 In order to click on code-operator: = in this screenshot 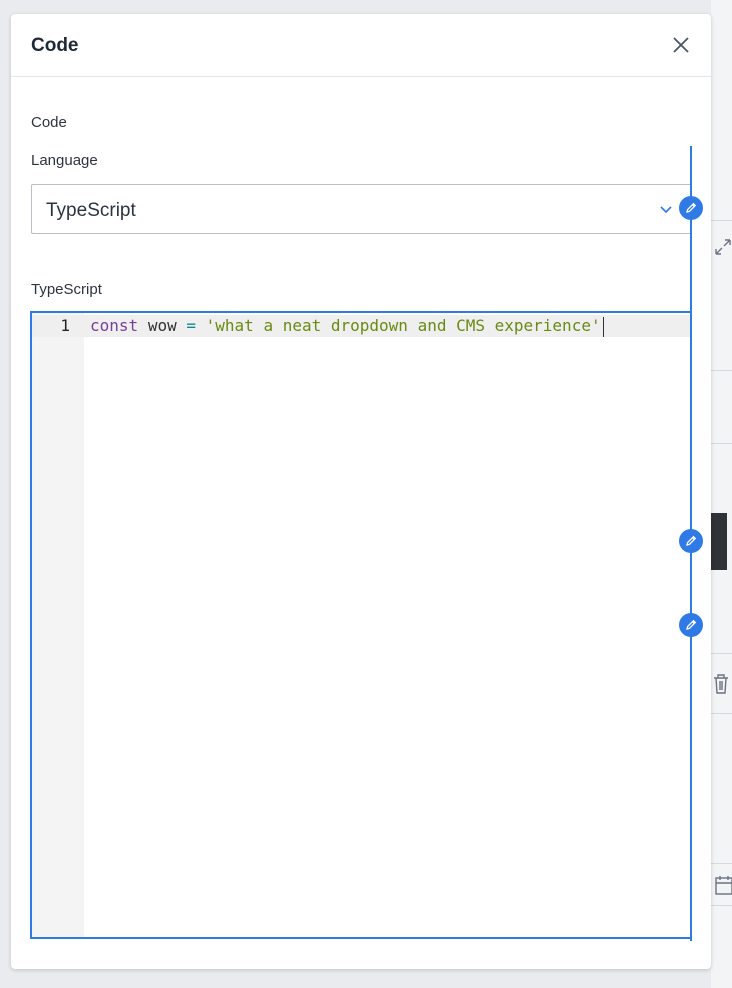, I will do `click(191, 325)`.